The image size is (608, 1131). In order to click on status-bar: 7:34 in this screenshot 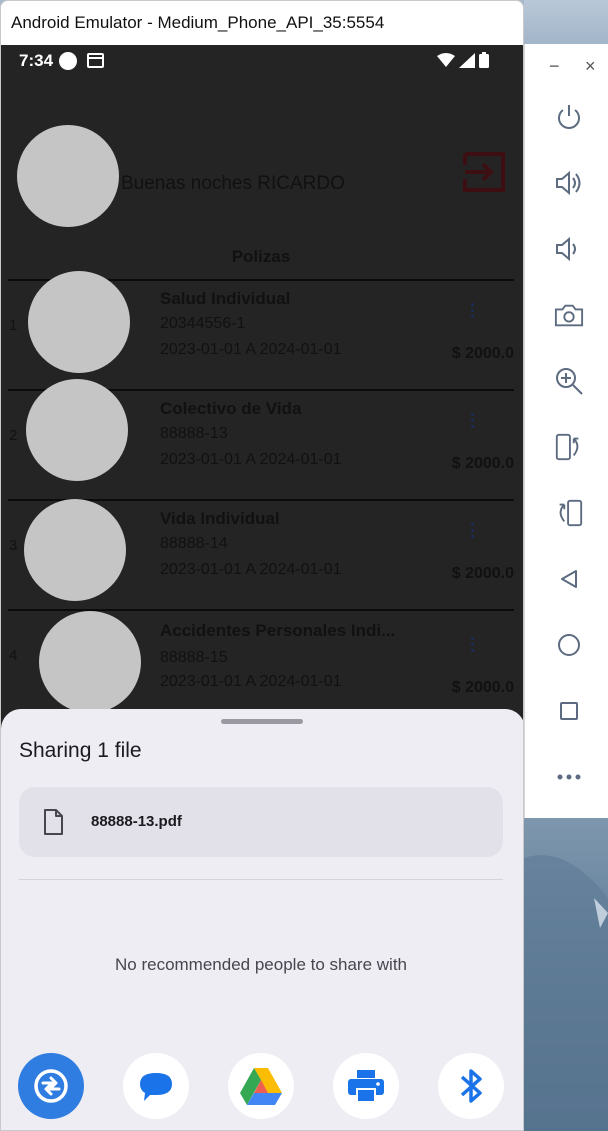, I will do `click(262, 61)`.